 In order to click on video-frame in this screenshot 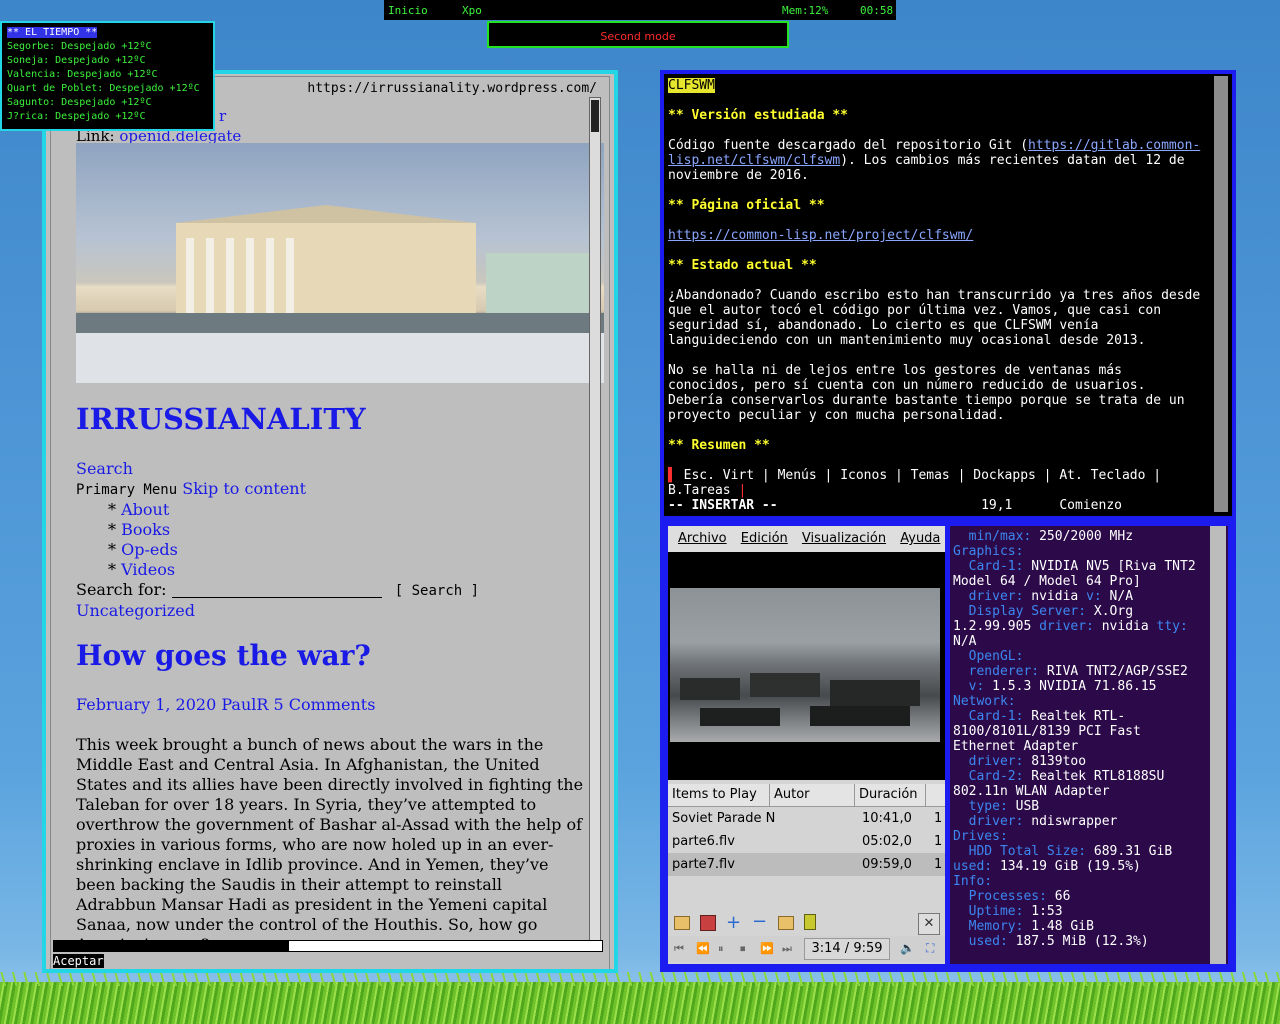, I will do `click(805, 665)`.